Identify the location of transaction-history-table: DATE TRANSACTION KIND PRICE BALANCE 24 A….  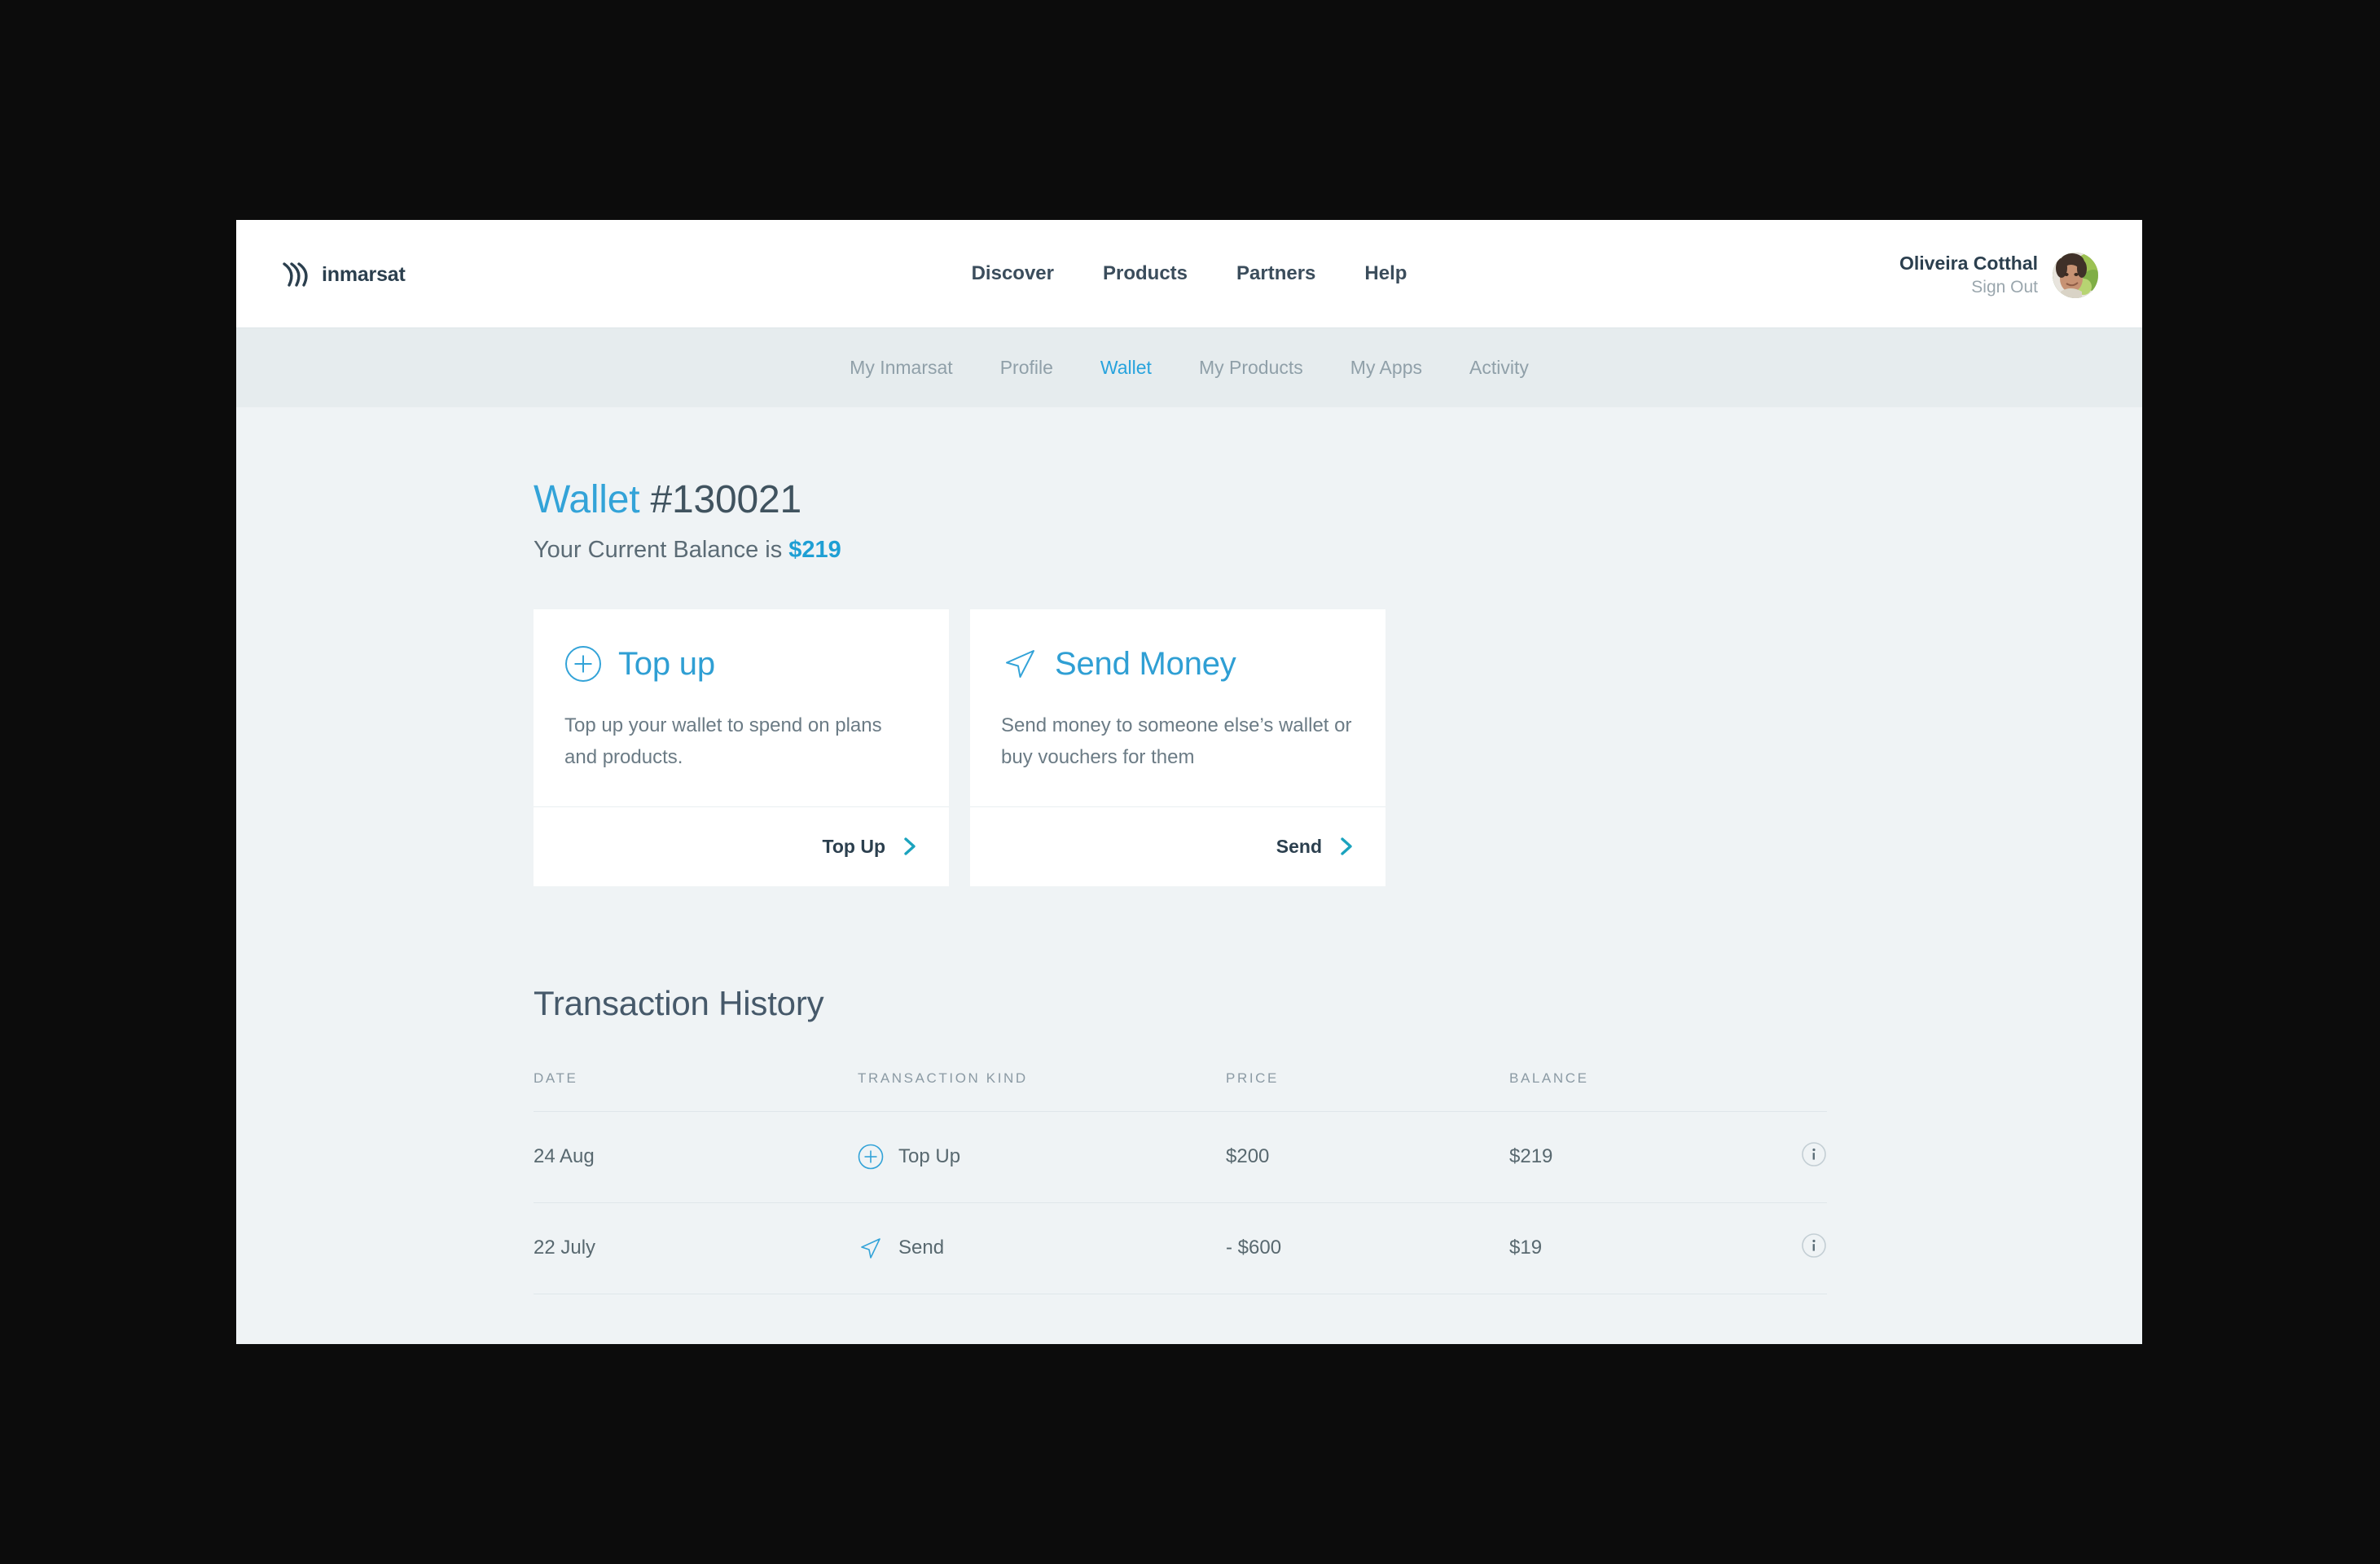
(1180, 1182).